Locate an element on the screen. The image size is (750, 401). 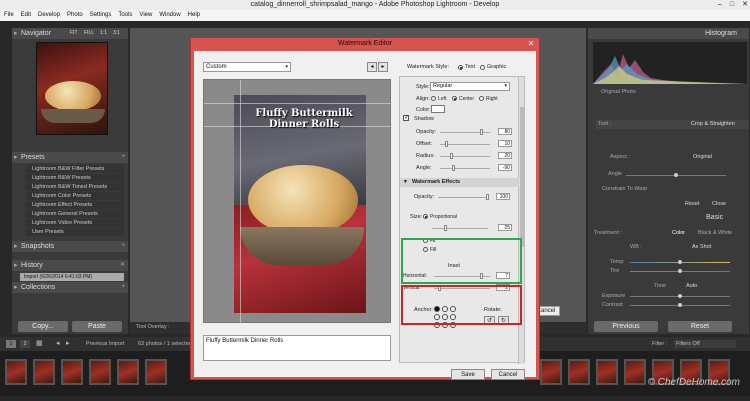
preset-folder: Lightroom Effect Presets is located at coordinates (75, 205).